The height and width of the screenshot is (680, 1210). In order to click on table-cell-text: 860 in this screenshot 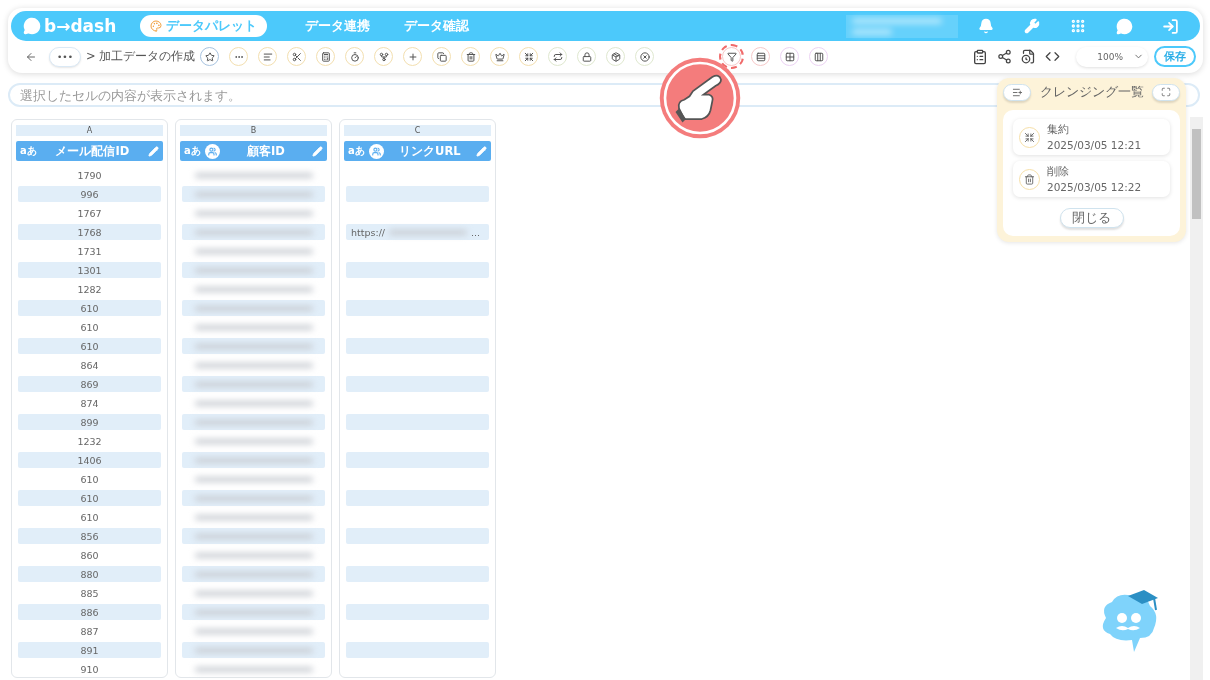, I will do `click(89, 555)`.